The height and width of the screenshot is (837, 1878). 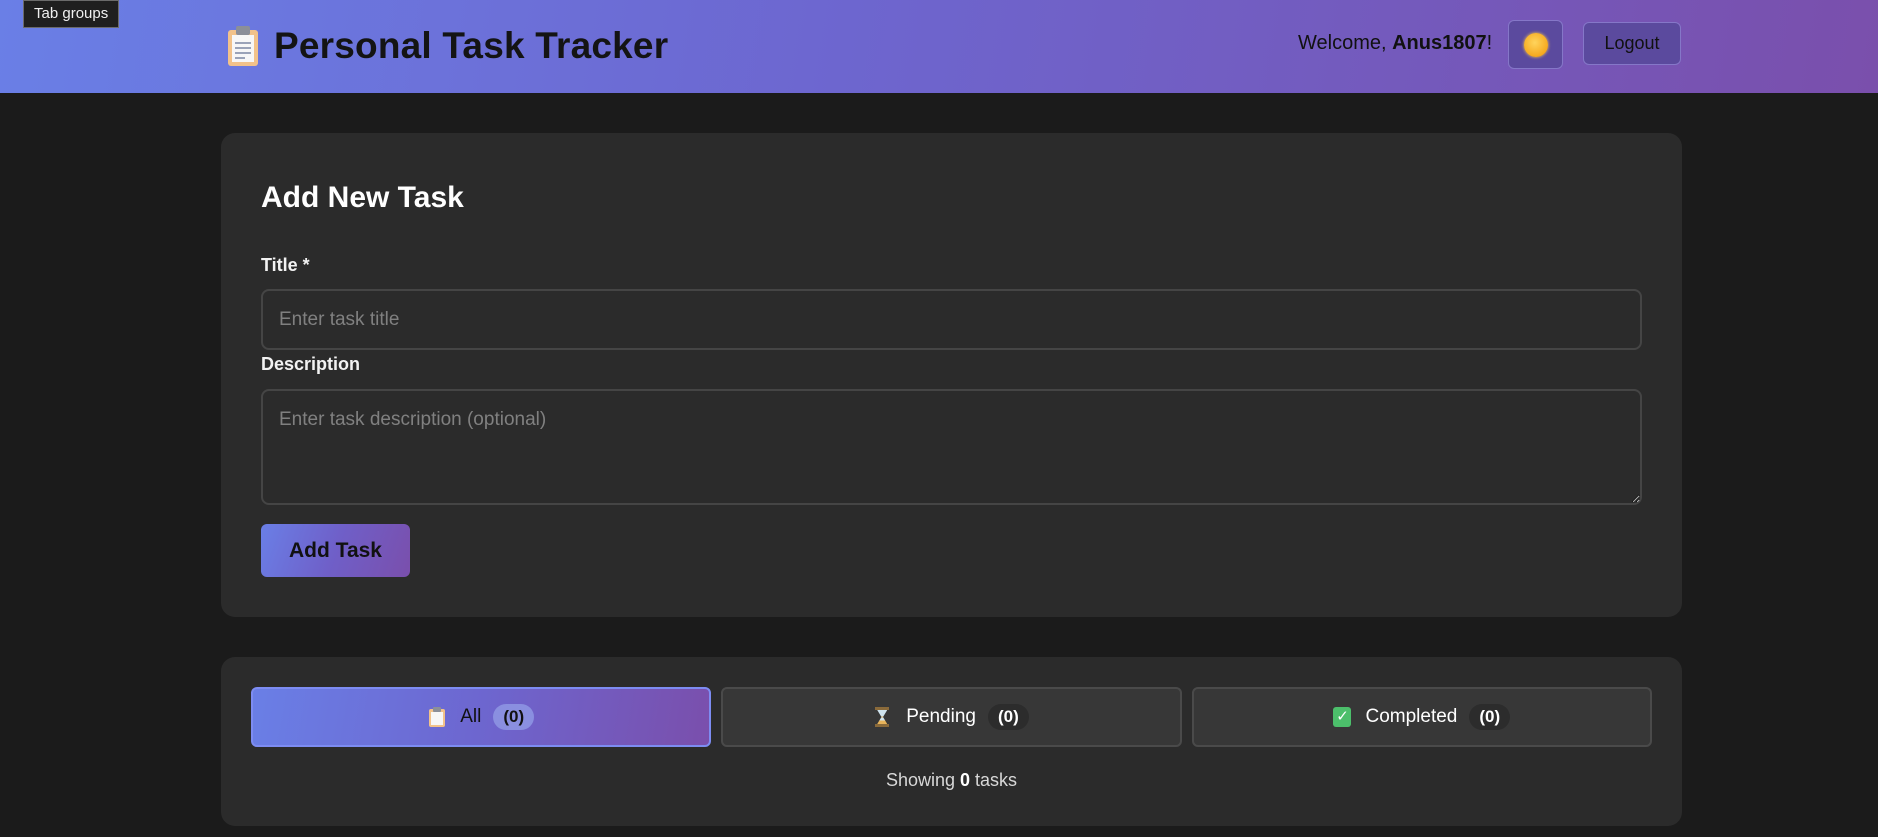 I want to click on tab-all: All (0), so click(x=481, y=717).